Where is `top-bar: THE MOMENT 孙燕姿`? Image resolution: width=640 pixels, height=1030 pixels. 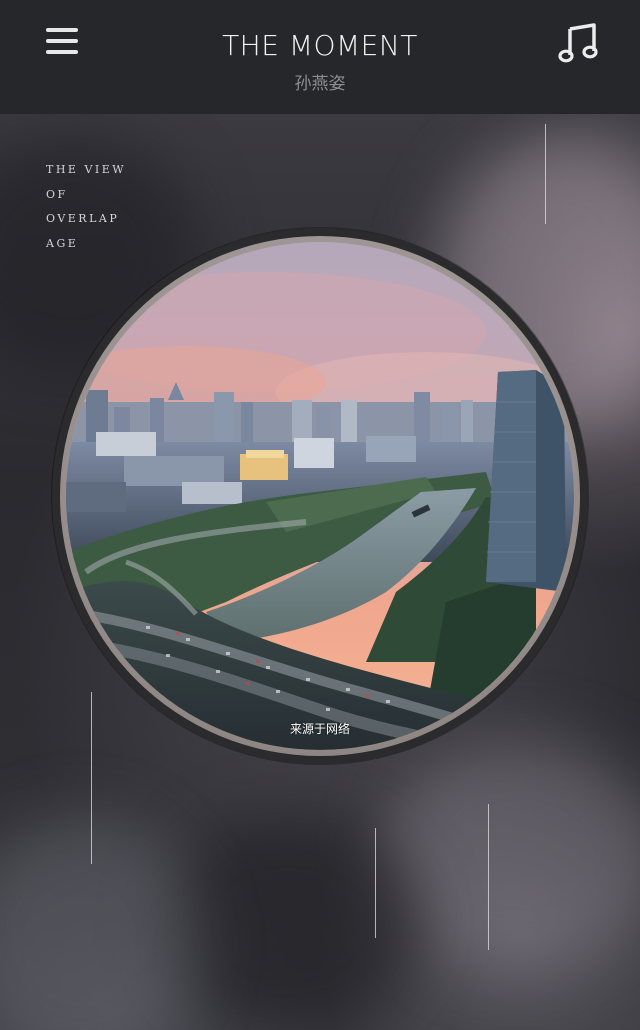 top-bar: THE MOMENT 孙燕姿 is located at coordinates (320, 57).